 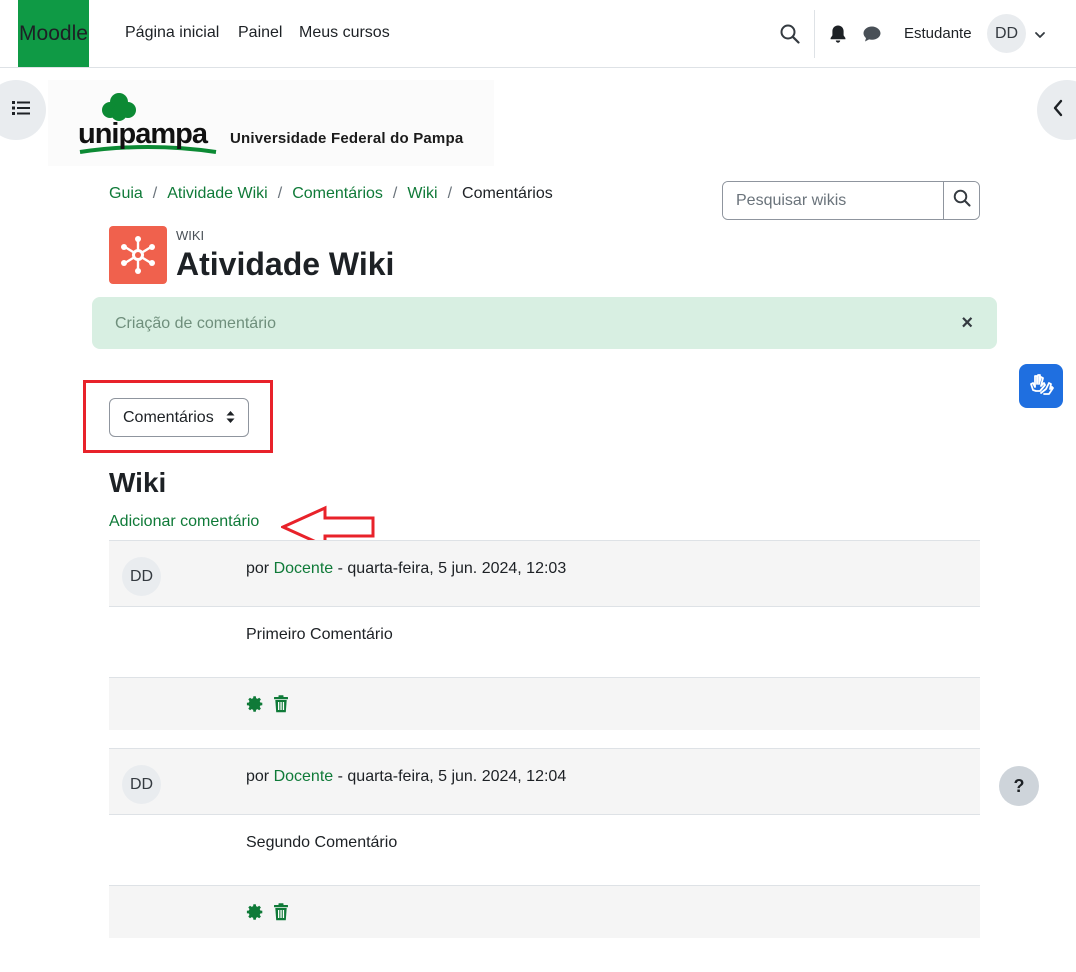 What do you see at coordinates (422, 194) in the screenshot?
I see `breadcrumb-wiki: Wiki` at bounding box center [422, 194].